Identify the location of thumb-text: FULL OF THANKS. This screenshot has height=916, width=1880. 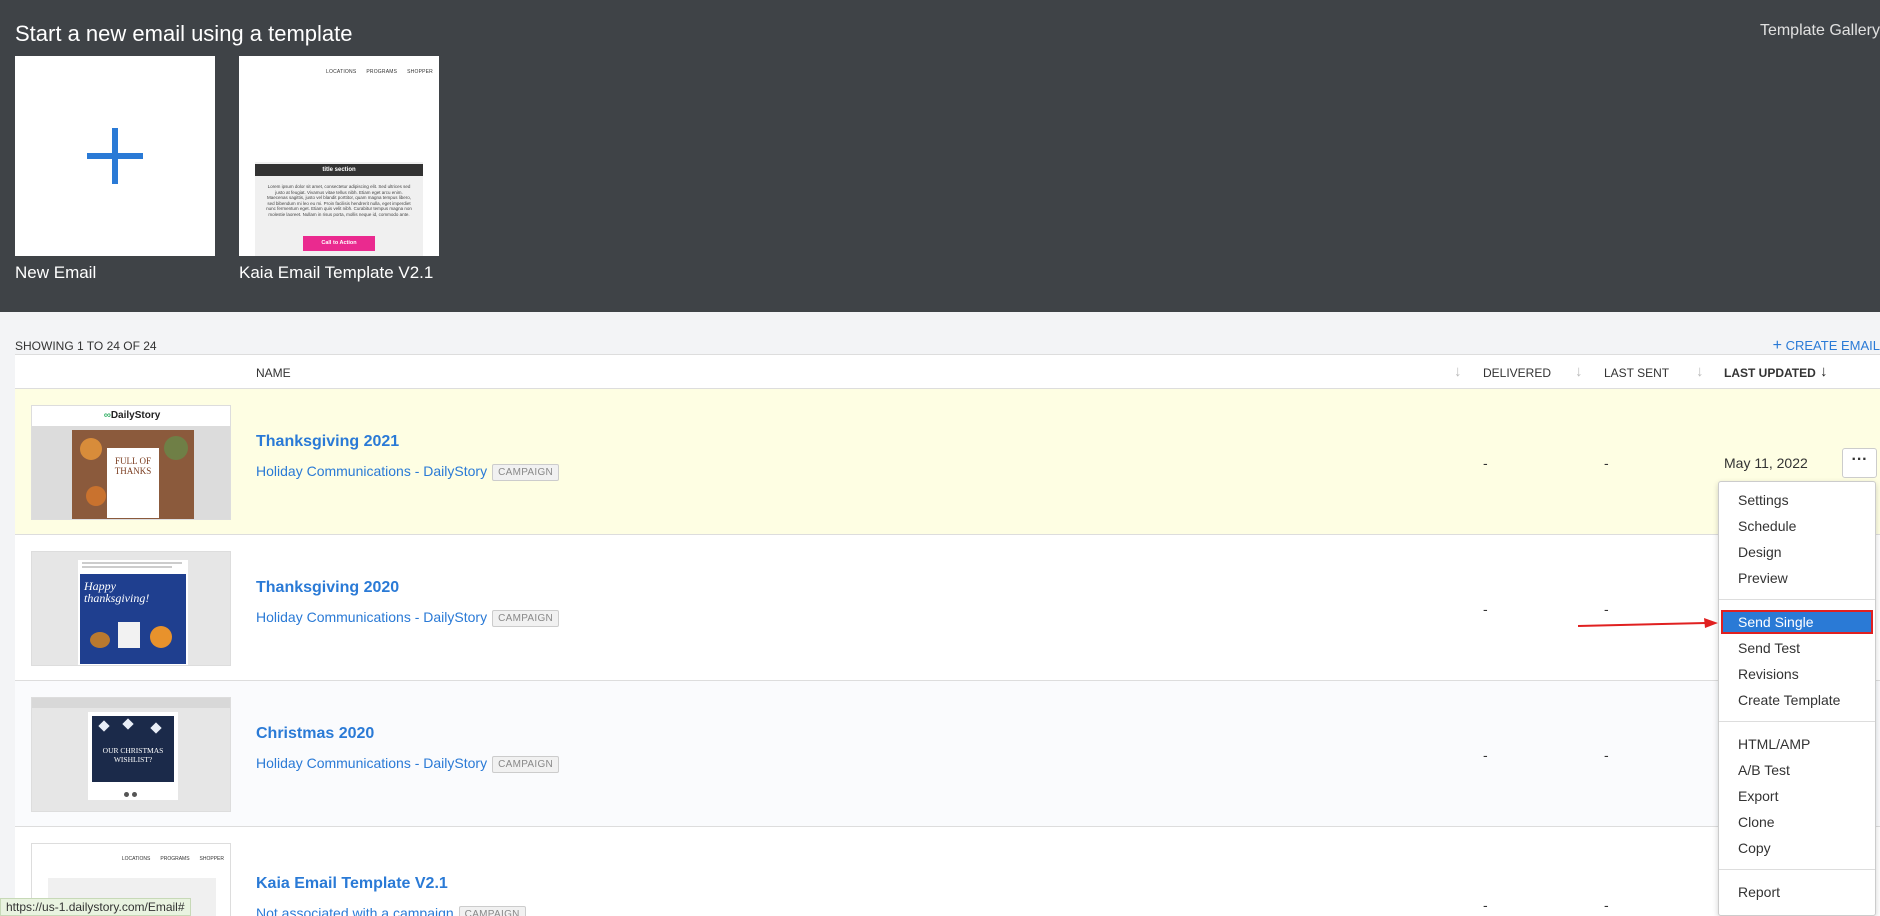
(133, 483).